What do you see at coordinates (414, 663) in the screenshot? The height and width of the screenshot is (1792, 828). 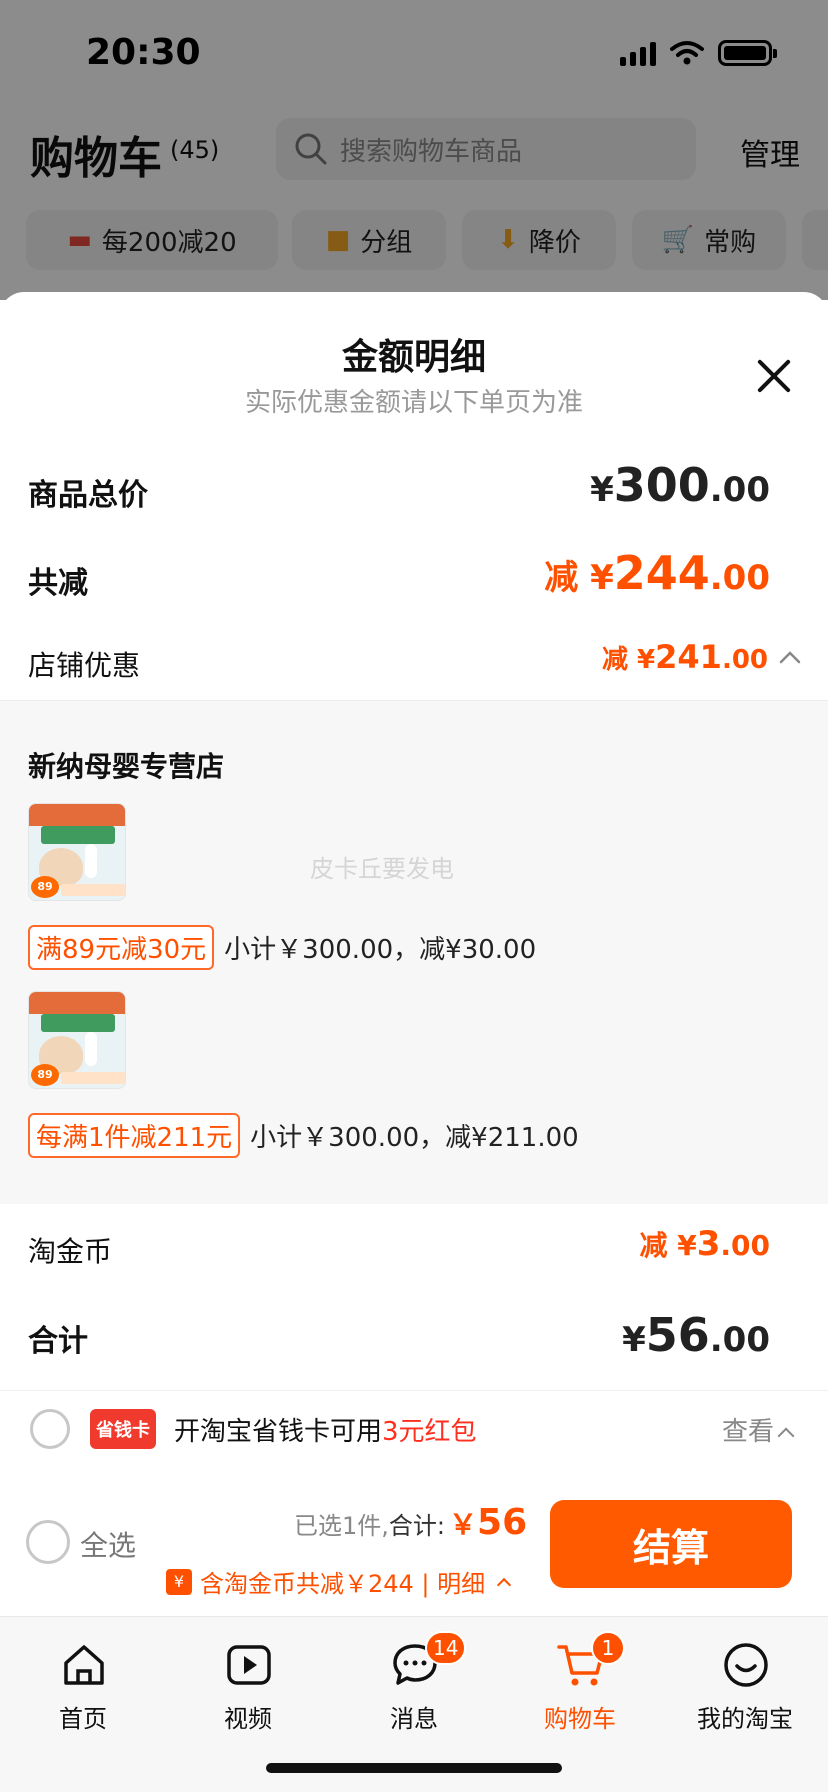 I see `row-store-discount: 店铺优惠 减 ¥241.00` at bounding box center [414, 663].